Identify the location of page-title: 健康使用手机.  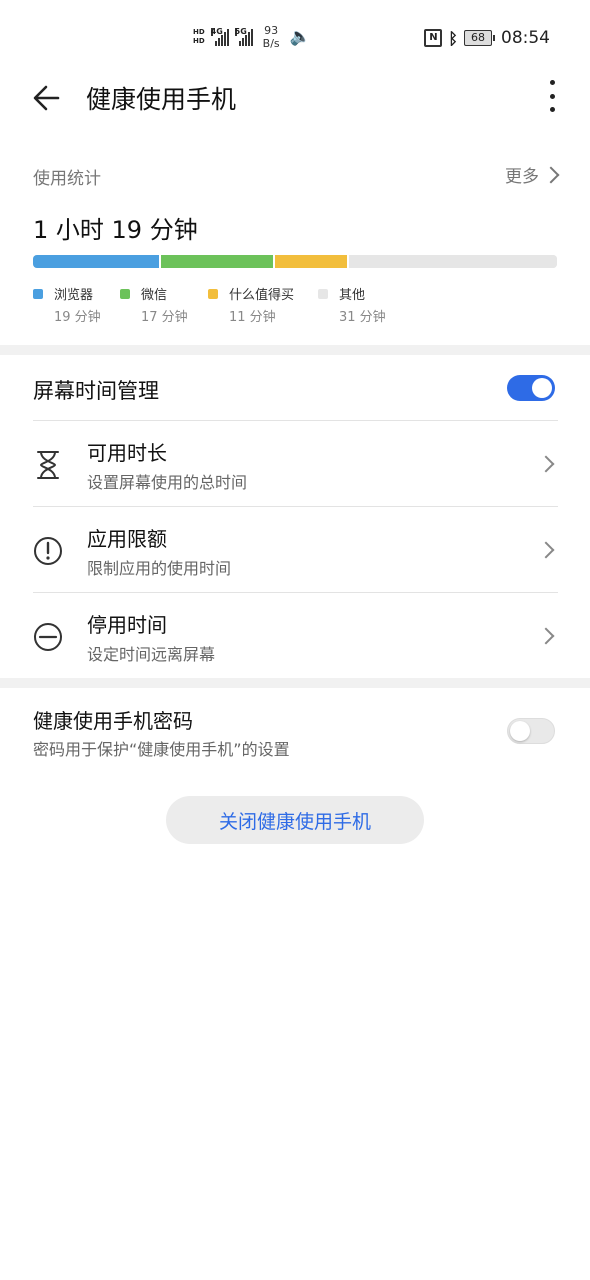
(161, 99).